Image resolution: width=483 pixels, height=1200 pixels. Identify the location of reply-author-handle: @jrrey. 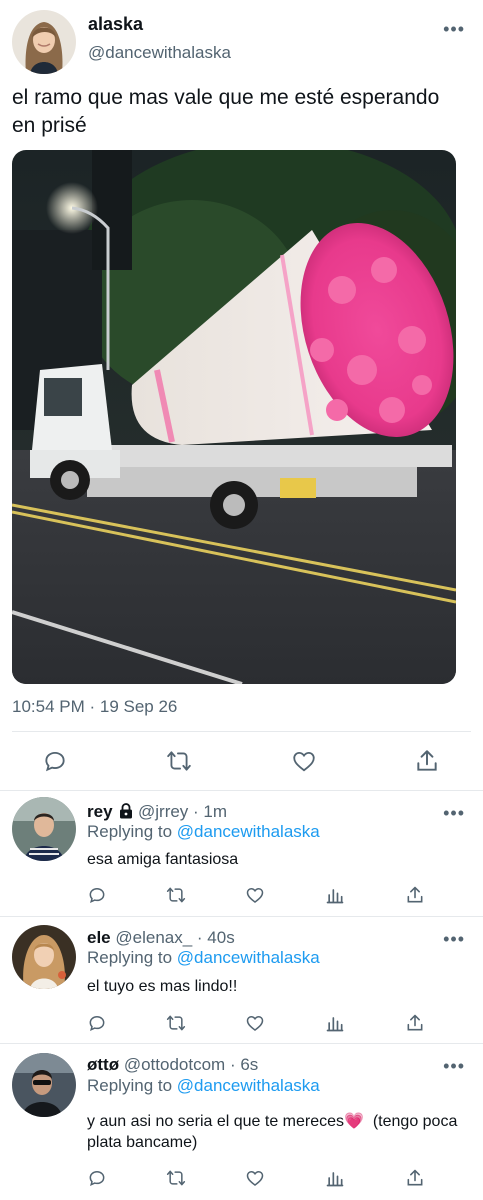
(163, 811).